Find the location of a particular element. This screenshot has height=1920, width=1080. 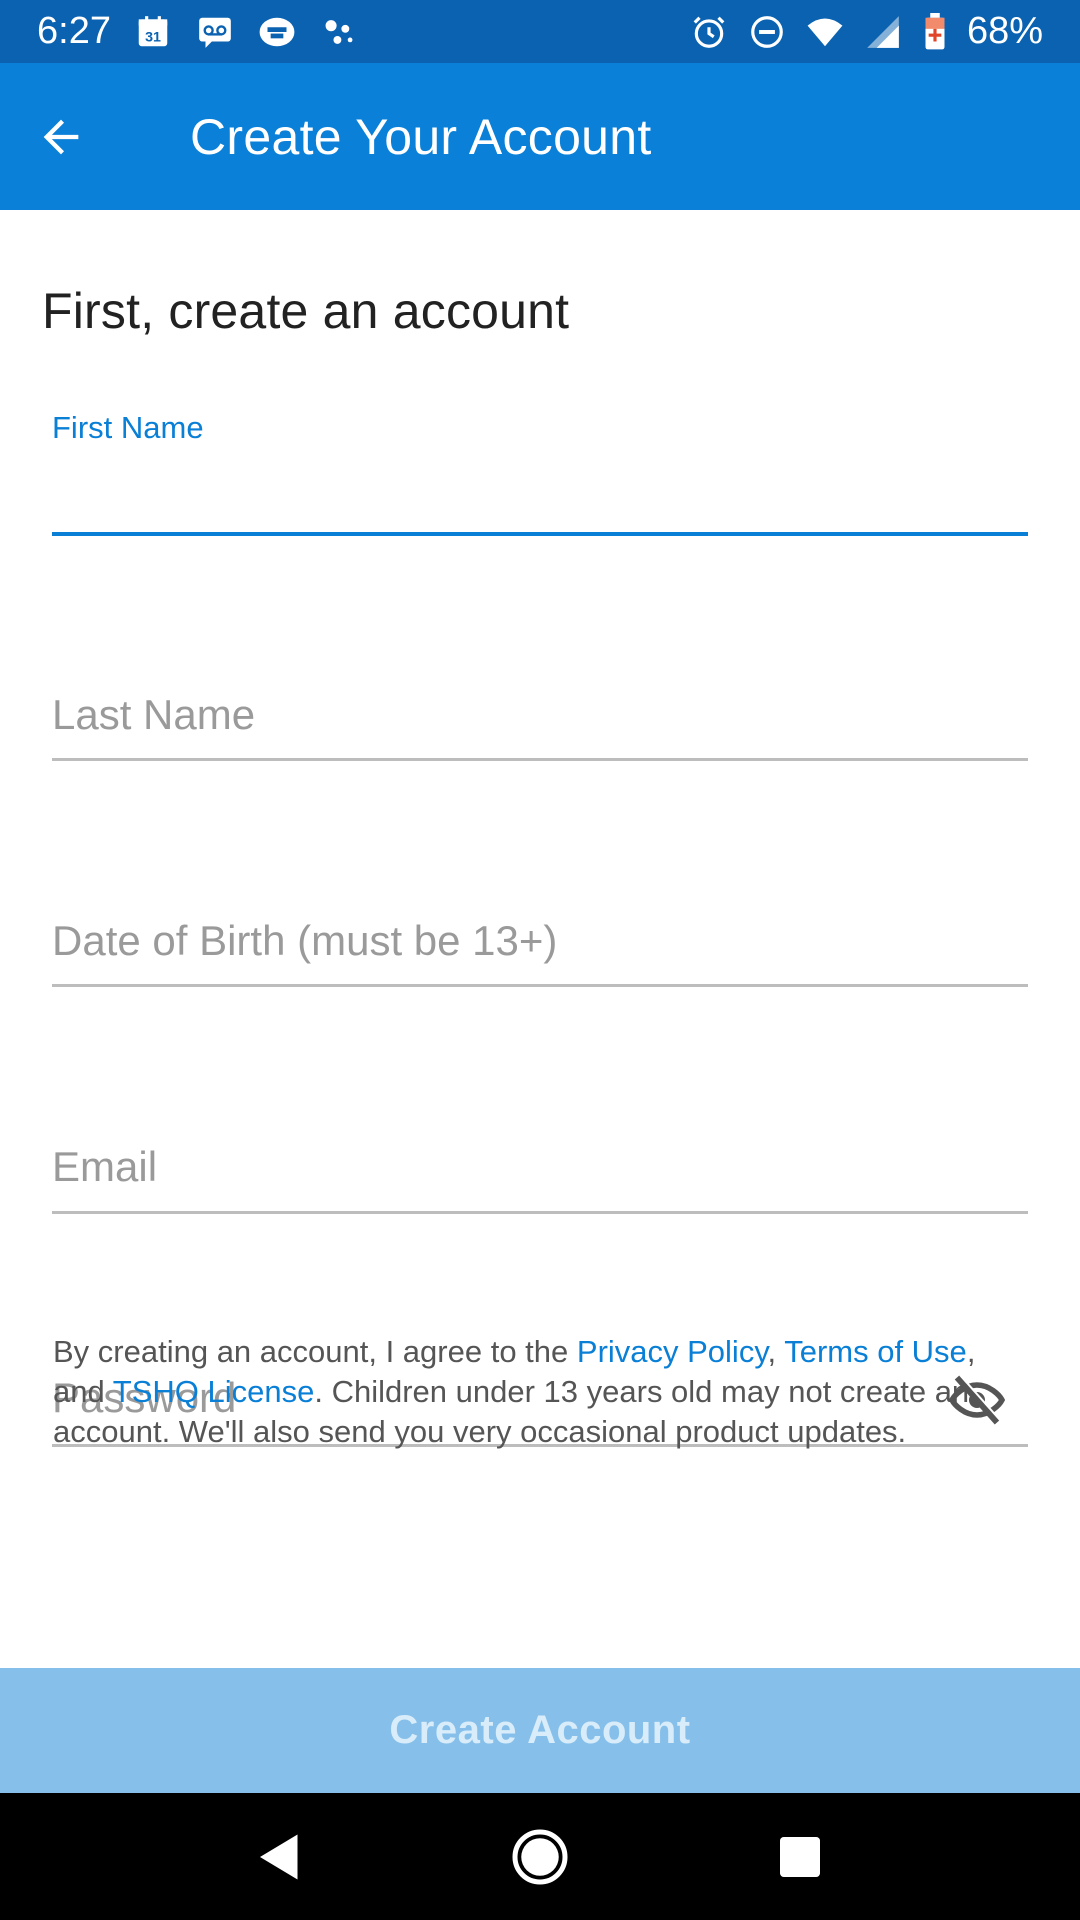

recents-square-icon is located at coordinates (800, 1856).